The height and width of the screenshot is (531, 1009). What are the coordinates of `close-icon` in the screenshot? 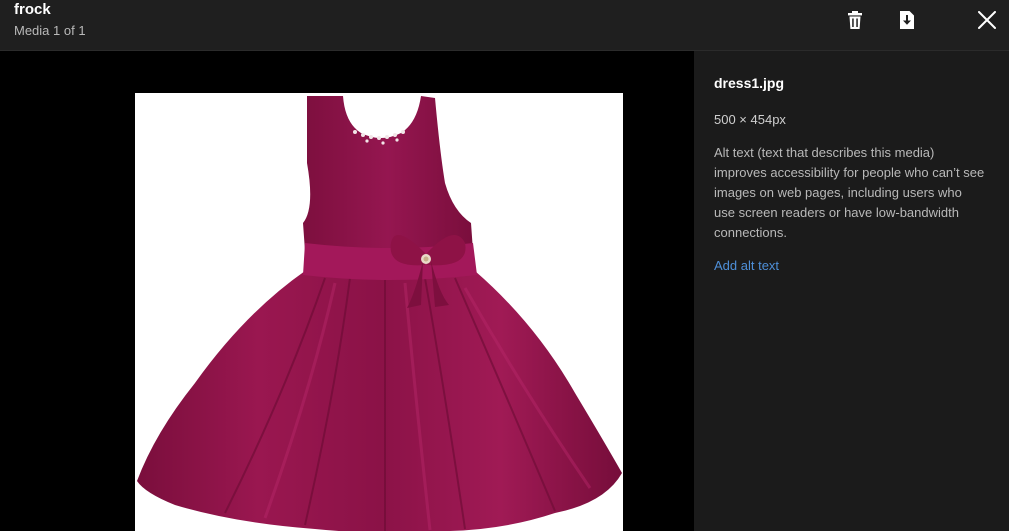 It's located at (987, 20).